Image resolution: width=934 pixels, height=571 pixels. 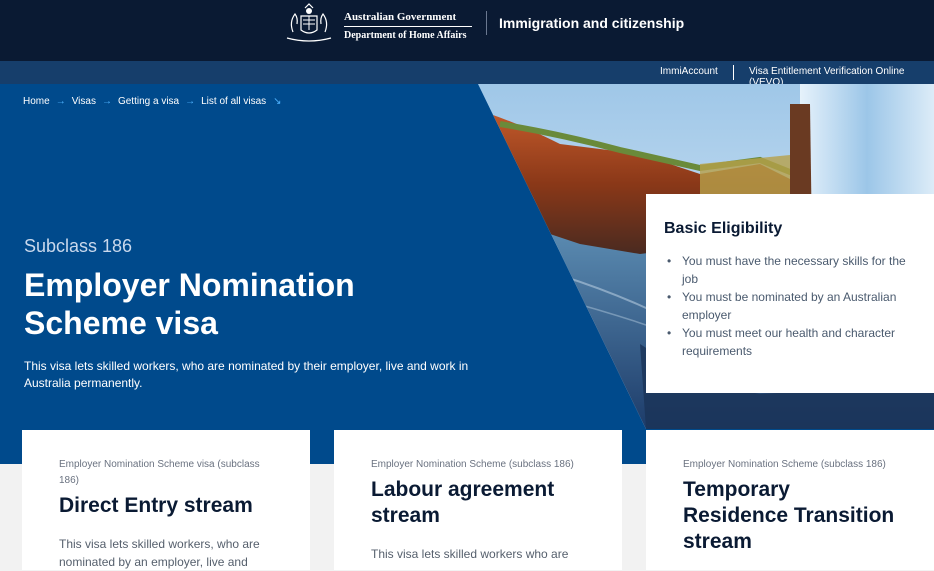 I want to click on page-title: Employer Nomination Scheme visa, so click(x=189, y=304).